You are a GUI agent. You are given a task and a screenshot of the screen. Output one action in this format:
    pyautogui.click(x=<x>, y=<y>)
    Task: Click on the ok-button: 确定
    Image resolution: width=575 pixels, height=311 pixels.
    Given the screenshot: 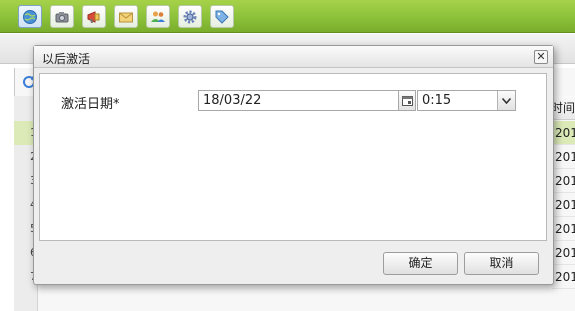 What is the action you would take?
    pyautogui.click(x=420, y=263)
    